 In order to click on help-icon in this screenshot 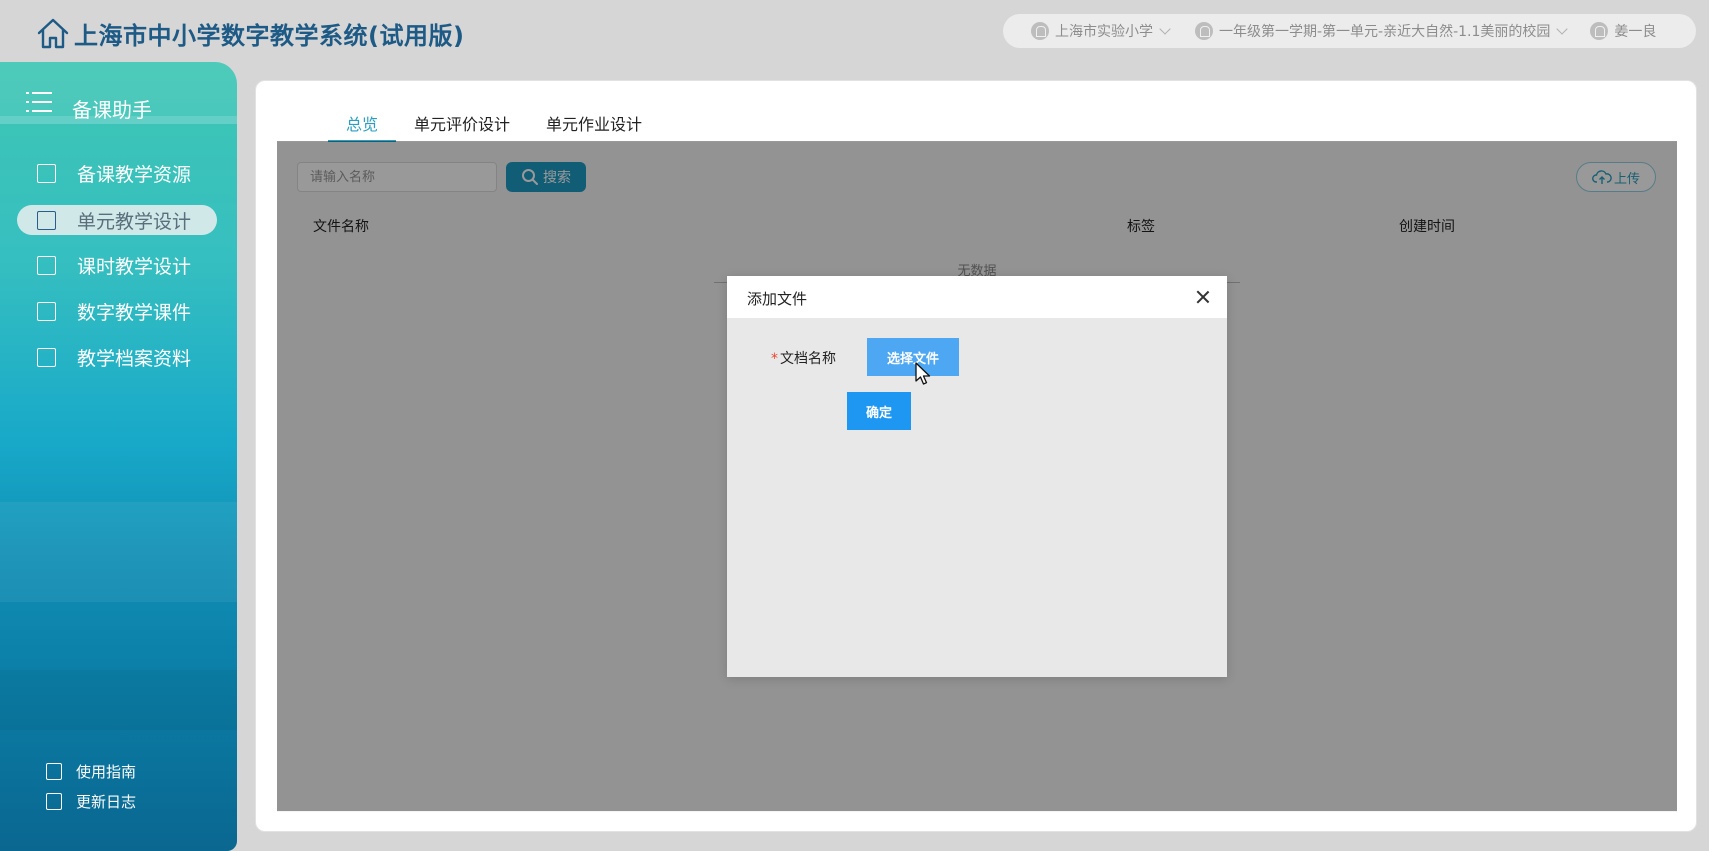, I will do `click(54, 771)`.